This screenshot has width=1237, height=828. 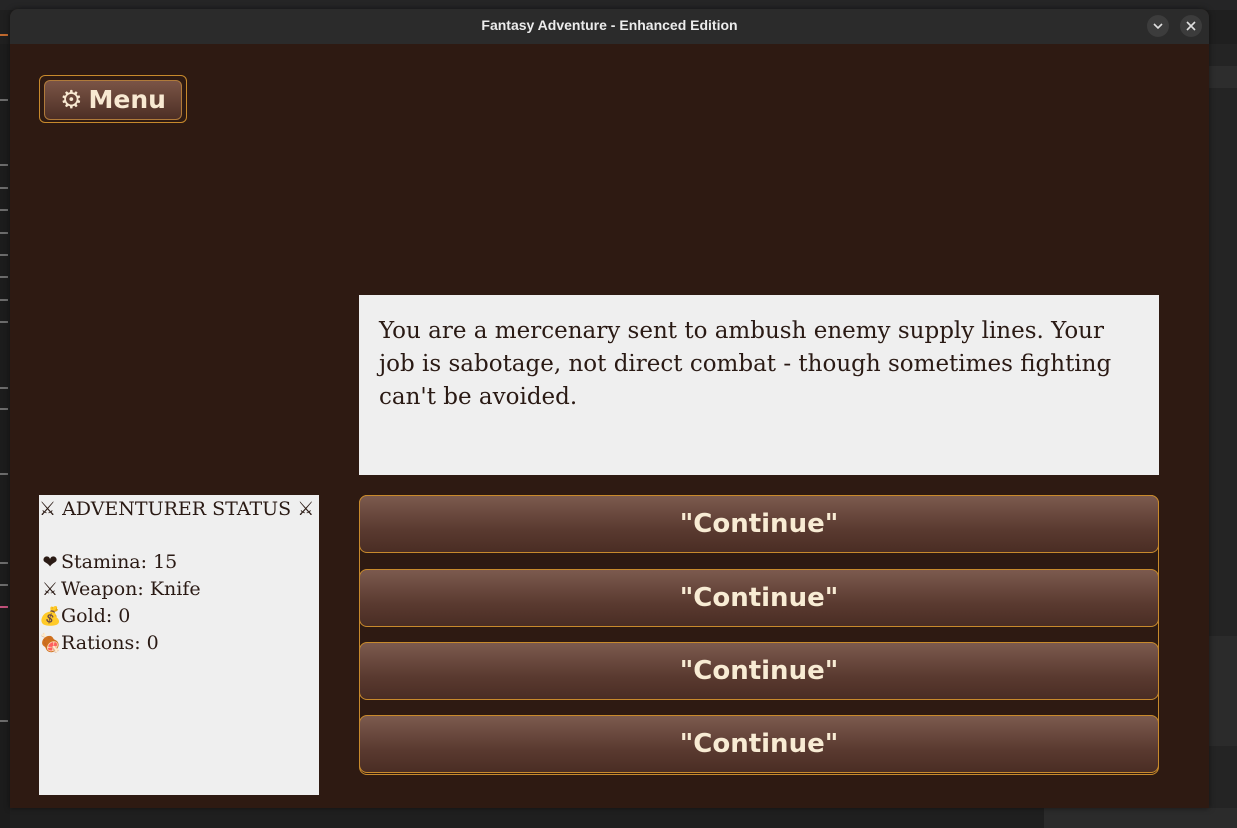 I want to click on rations-stat: 🍖Rations: 0, so click(x=99, y=643).